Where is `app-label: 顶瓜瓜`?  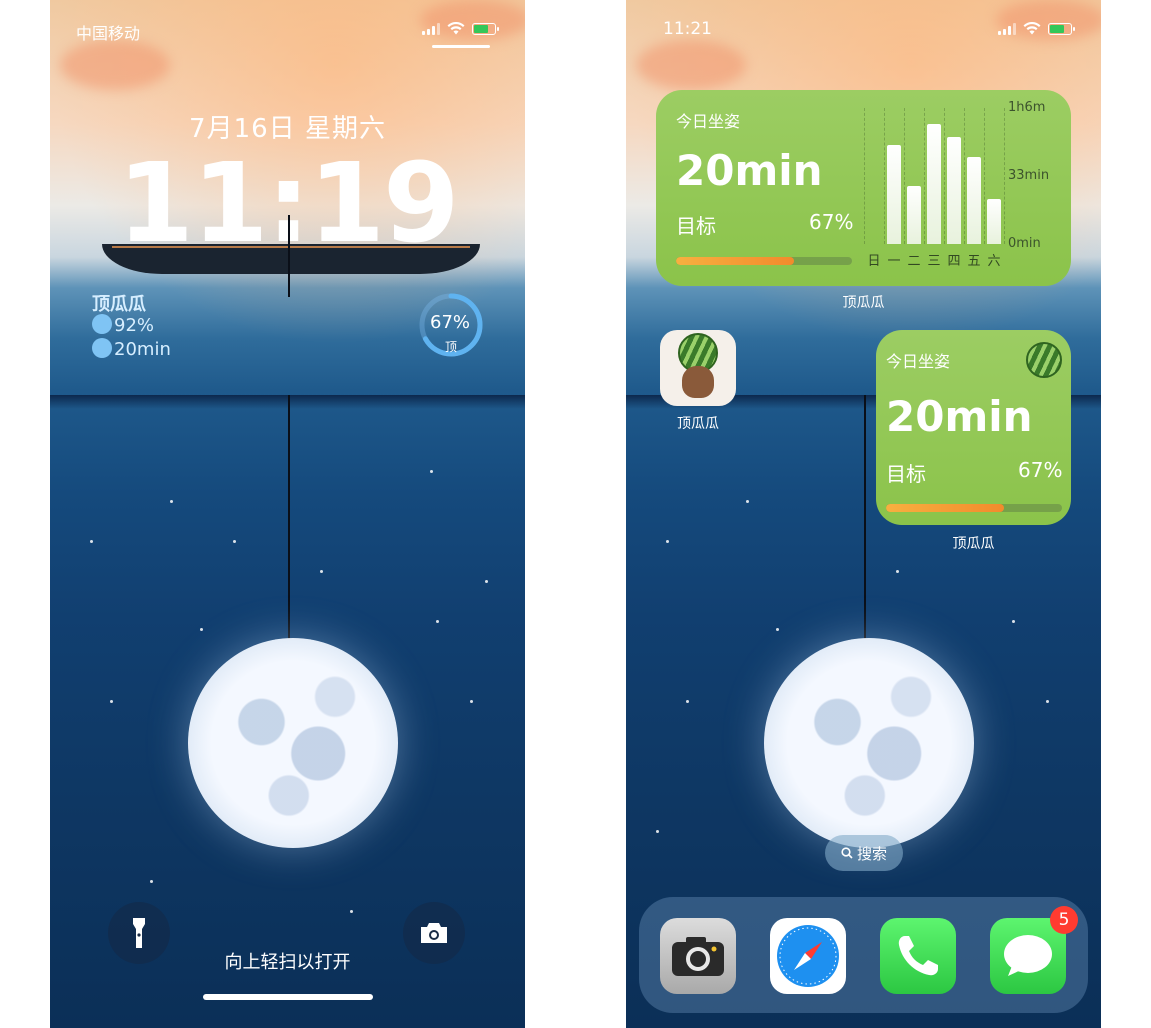 app-label: 顶瓜瓜 is located at coordinates (698, 424).